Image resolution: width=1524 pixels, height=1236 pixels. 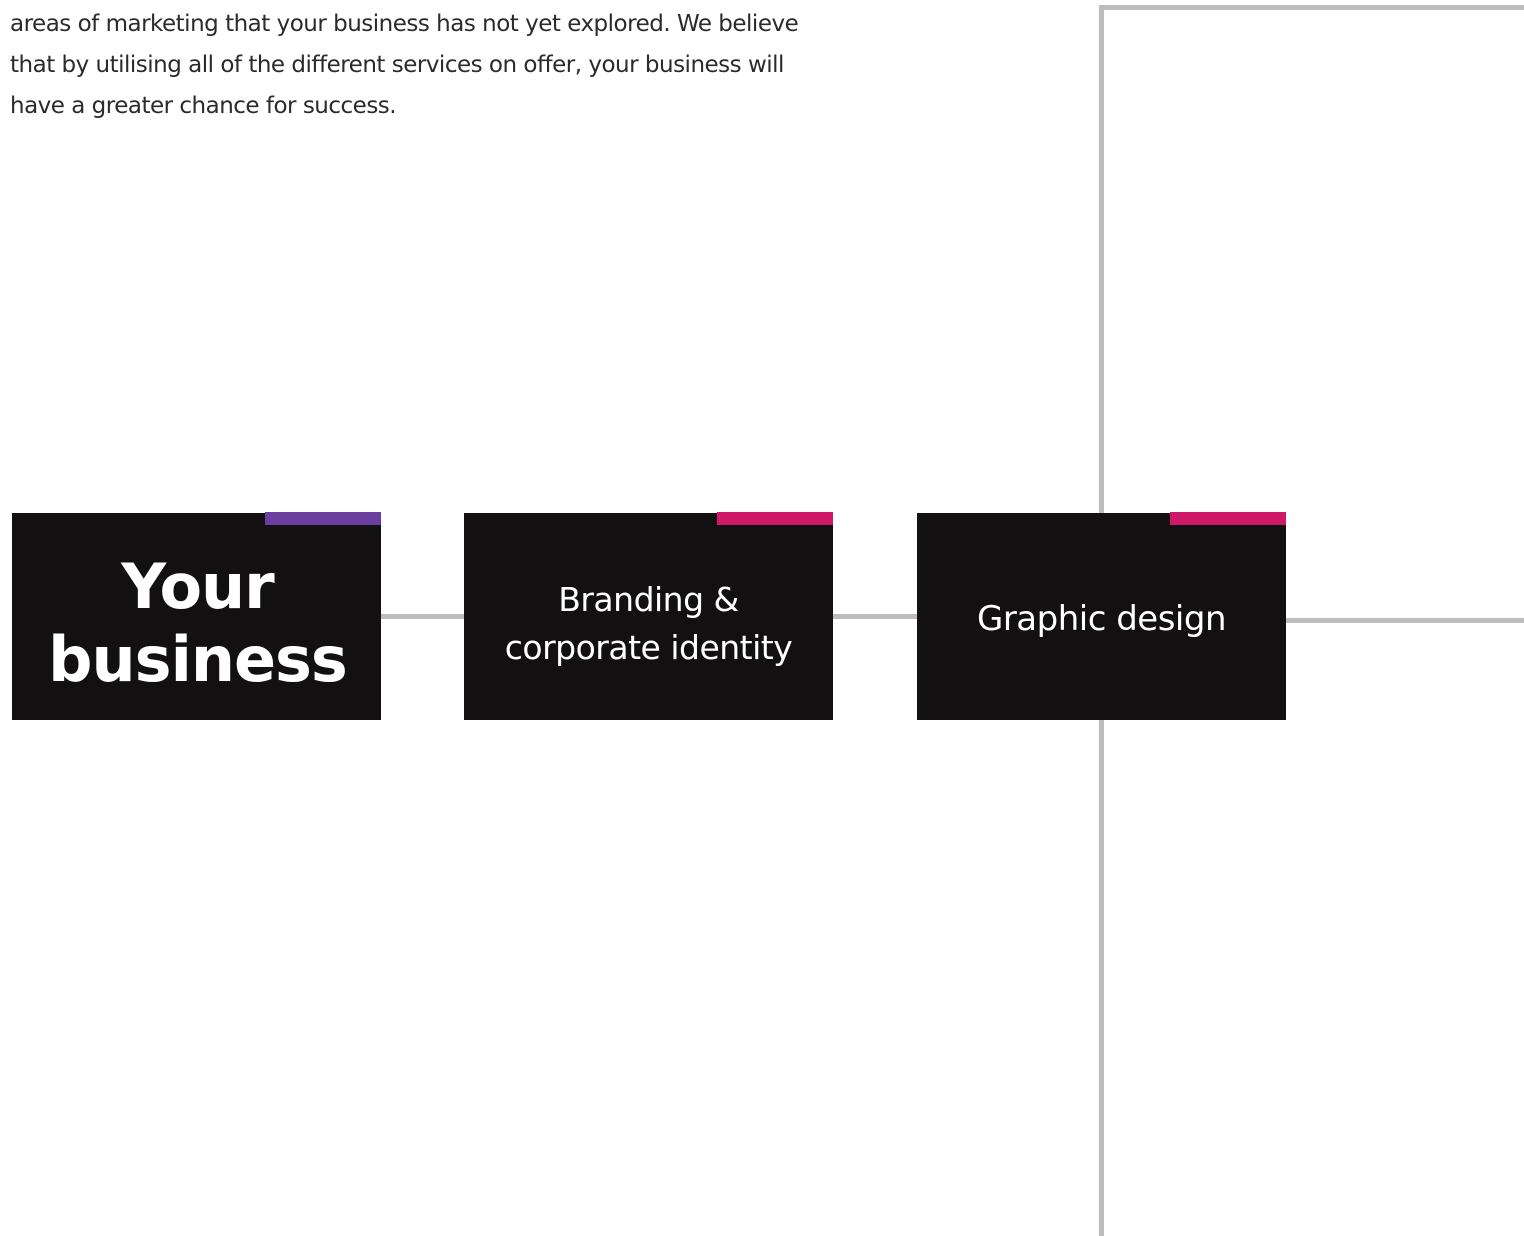 I want to click on node-branding-corporate-identity: Branding & corporate identity, so click(x=648, y=616).